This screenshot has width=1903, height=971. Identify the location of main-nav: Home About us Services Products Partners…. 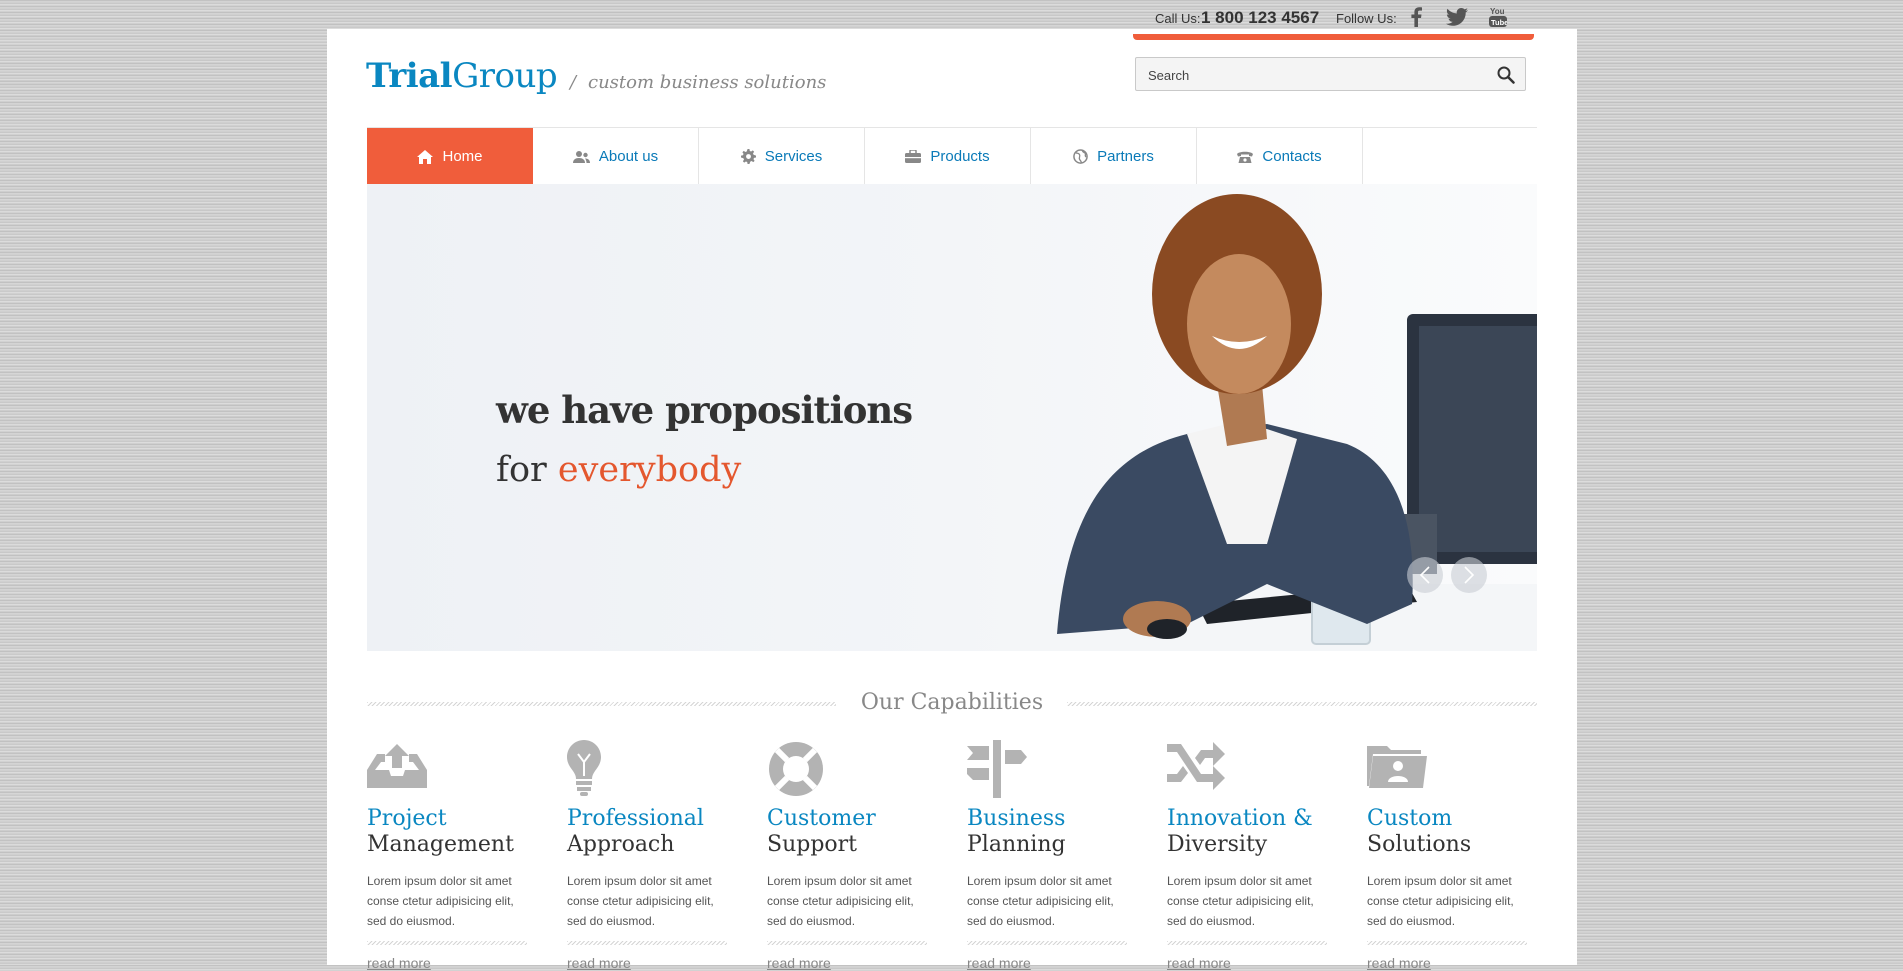
(952, 156).